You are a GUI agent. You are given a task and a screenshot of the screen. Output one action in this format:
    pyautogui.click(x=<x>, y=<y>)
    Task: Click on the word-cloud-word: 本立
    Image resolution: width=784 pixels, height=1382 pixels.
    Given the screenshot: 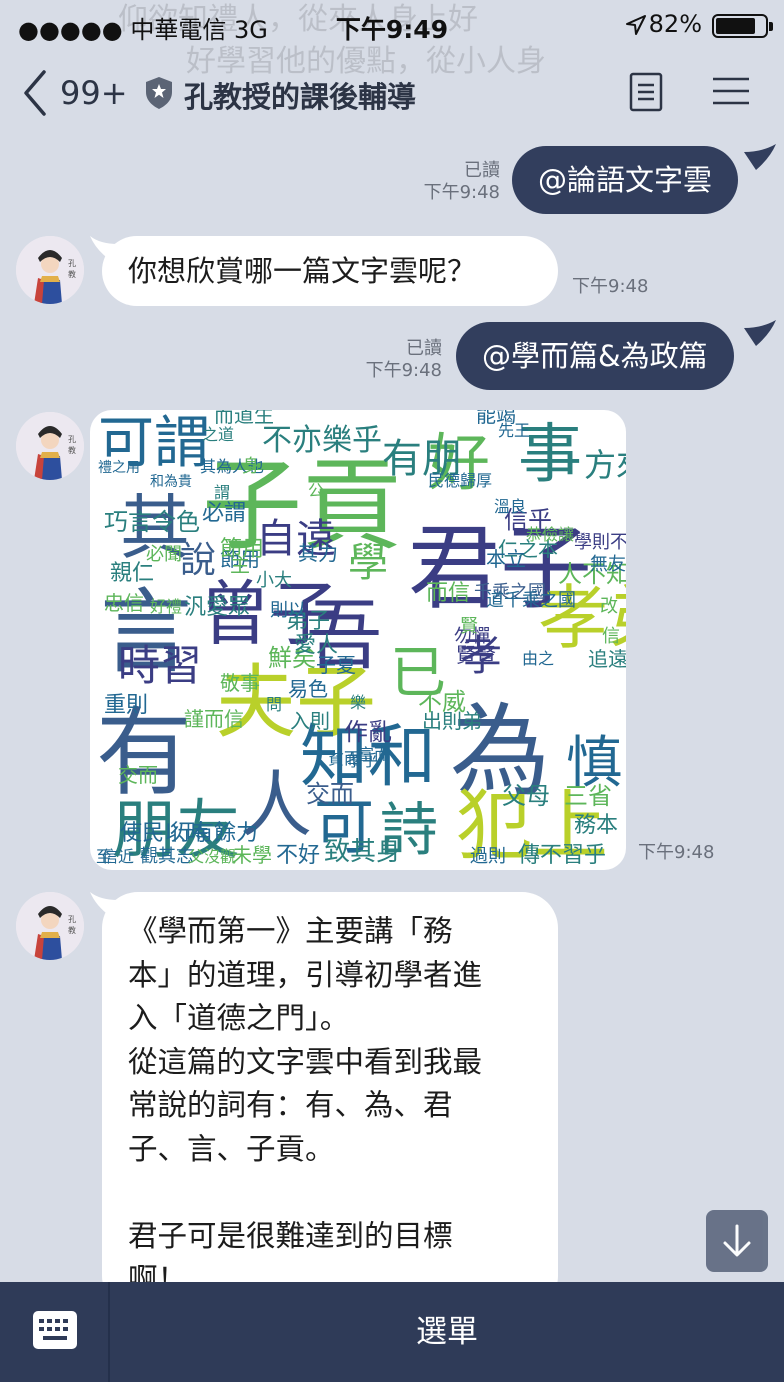 What is the action you would take?
    pyautogui.click(x=506, y=559)
    